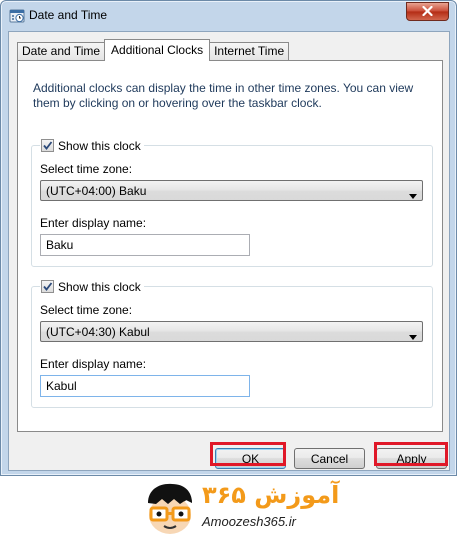 The width and height of the screenshot is (457, 544). I want to click on cartoon-face-logo-icon, so click(170, 508).